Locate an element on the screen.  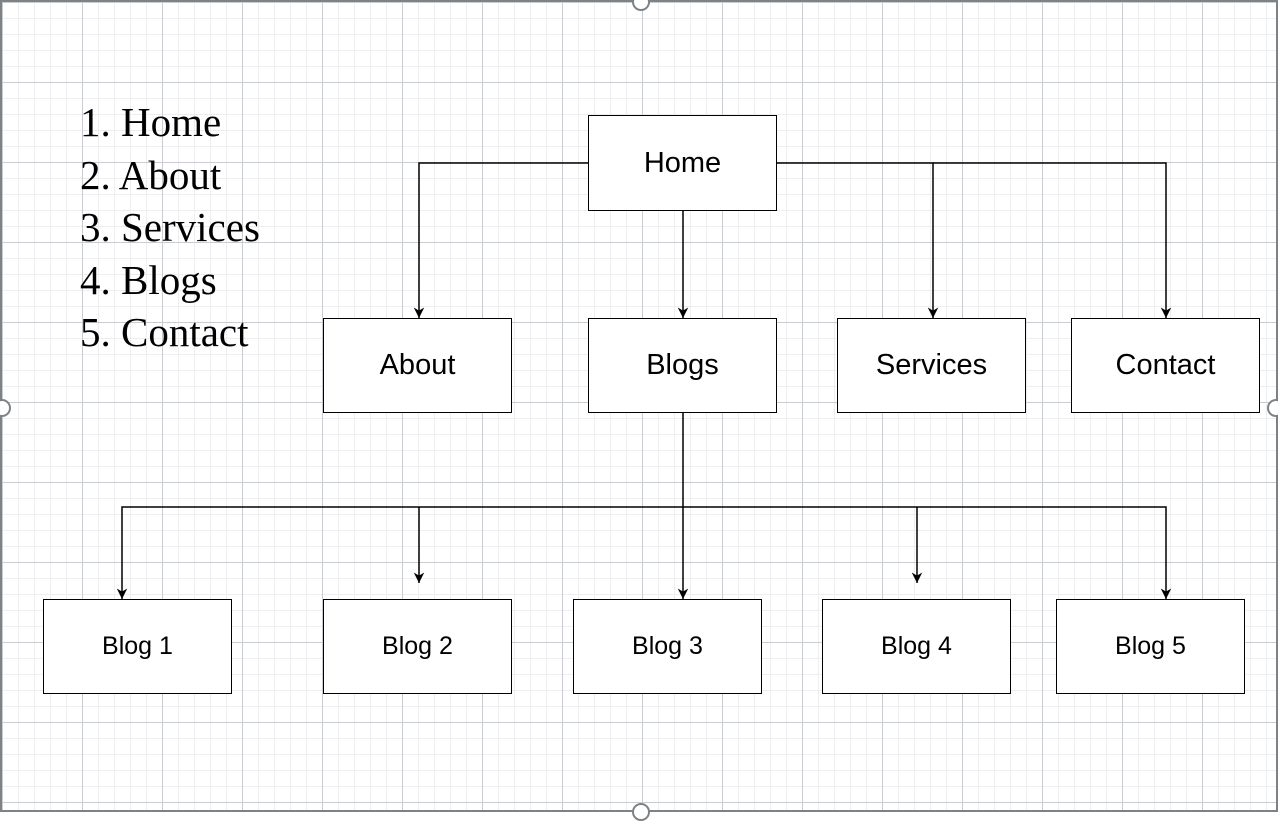
node-blog-2: Blog 2 is located at coordinates (417, 646).